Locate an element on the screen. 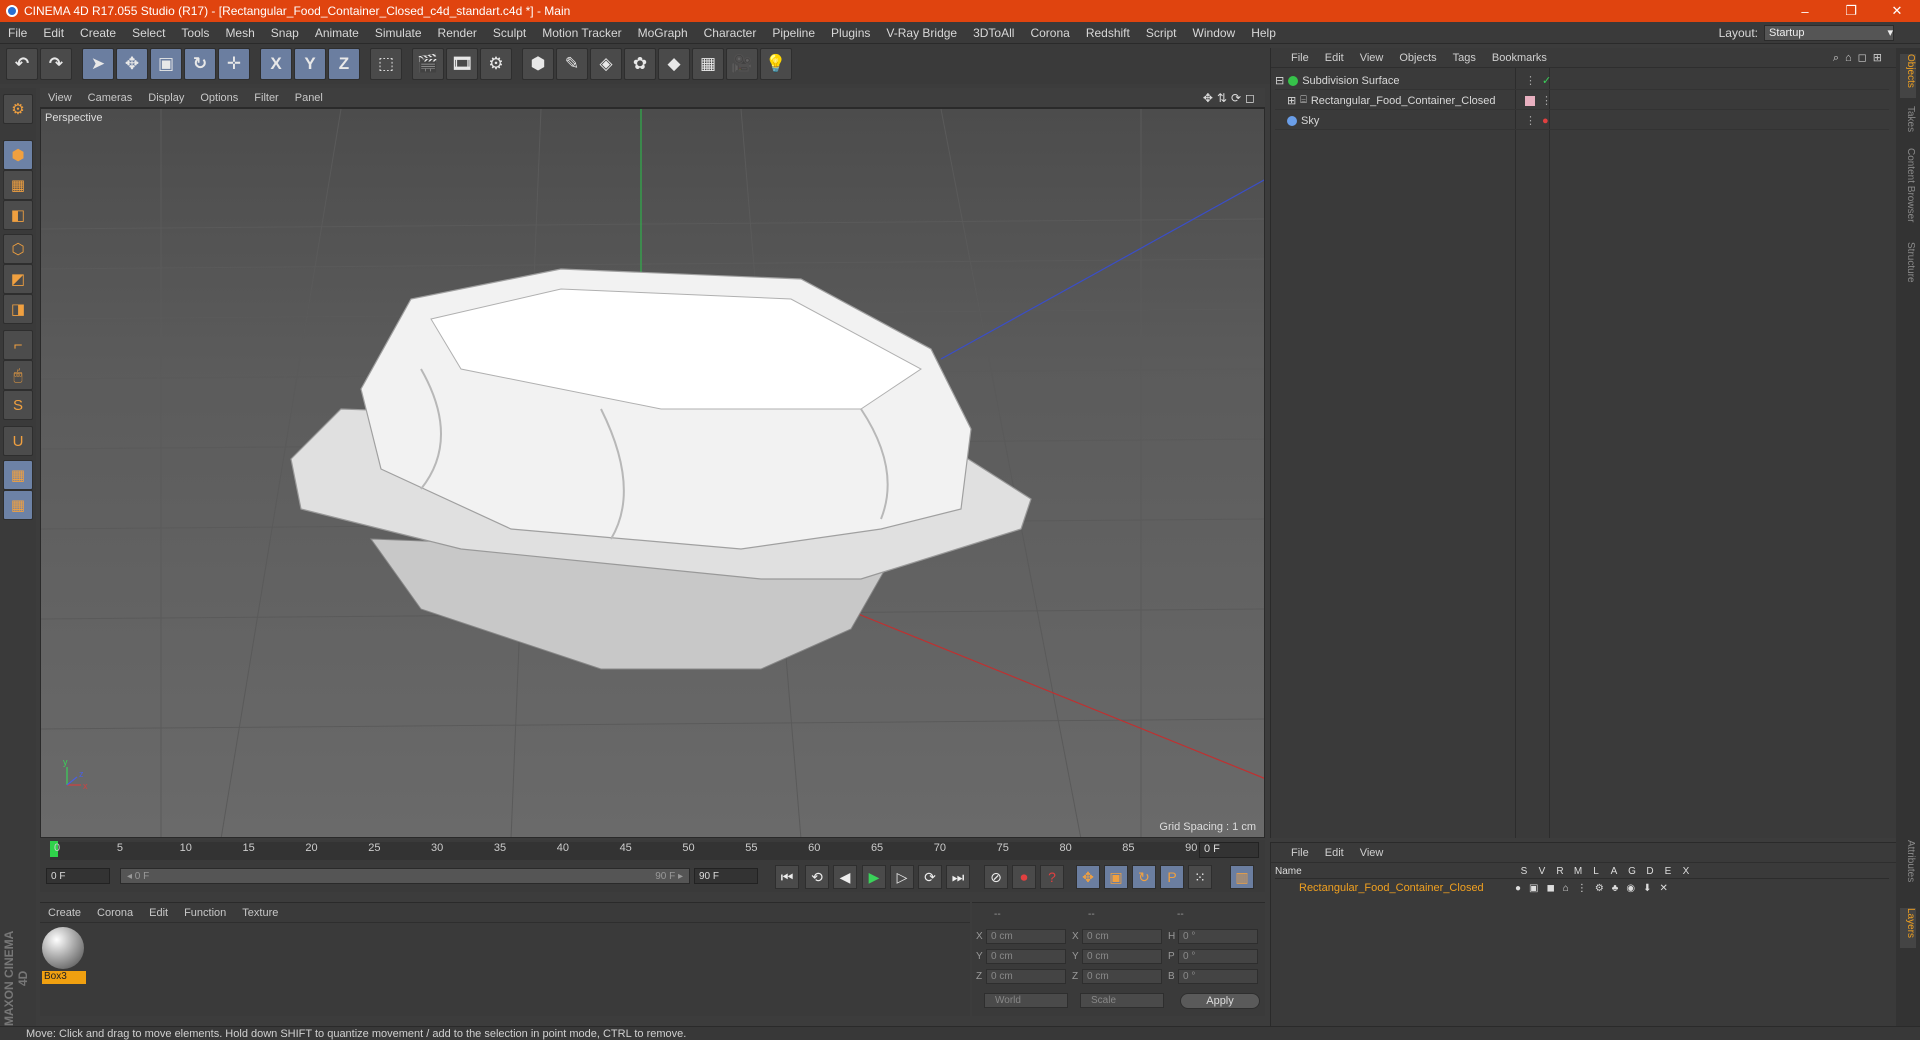 This screenshot has width=1920, height=1040. menu-animate: Animate is located at coordinates (337, 33).